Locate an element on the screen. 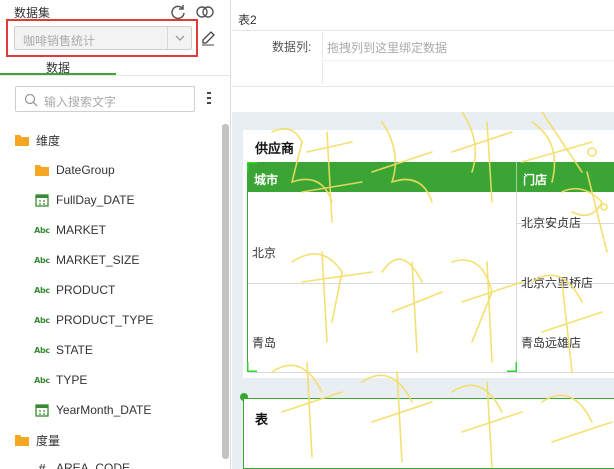  data-column-label: 数据列: is located at coordinates (292, 47).